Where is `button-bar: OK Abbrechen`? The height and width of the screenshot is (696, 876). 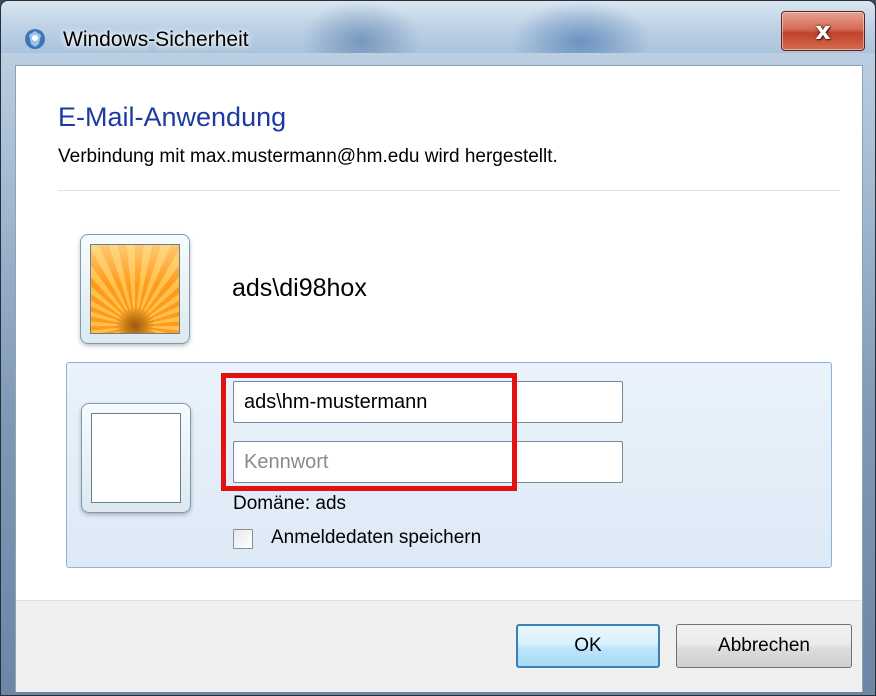 button-bar: OK Abbrechen is located at coordinates (439, 646).